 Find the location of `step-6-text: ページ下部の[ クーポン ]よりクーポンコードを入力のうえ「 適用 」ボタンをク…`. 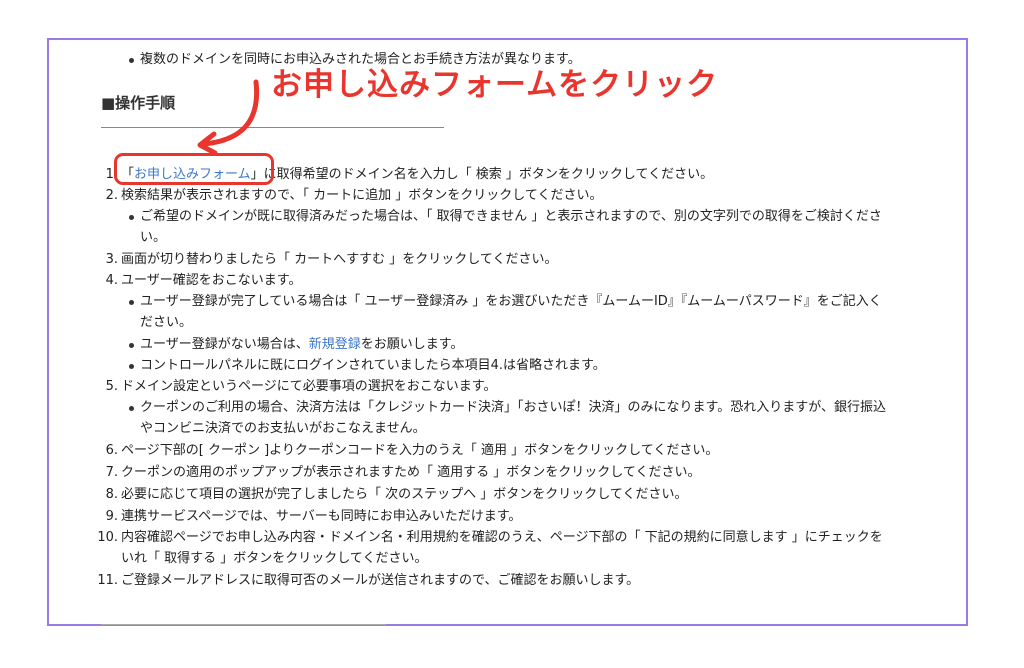

step-6-text: ページ下部の[ クーポン ]よりクーポンコードを入力のうえ「 適用 」ボタンをク… is located at coordinates (420, 450).